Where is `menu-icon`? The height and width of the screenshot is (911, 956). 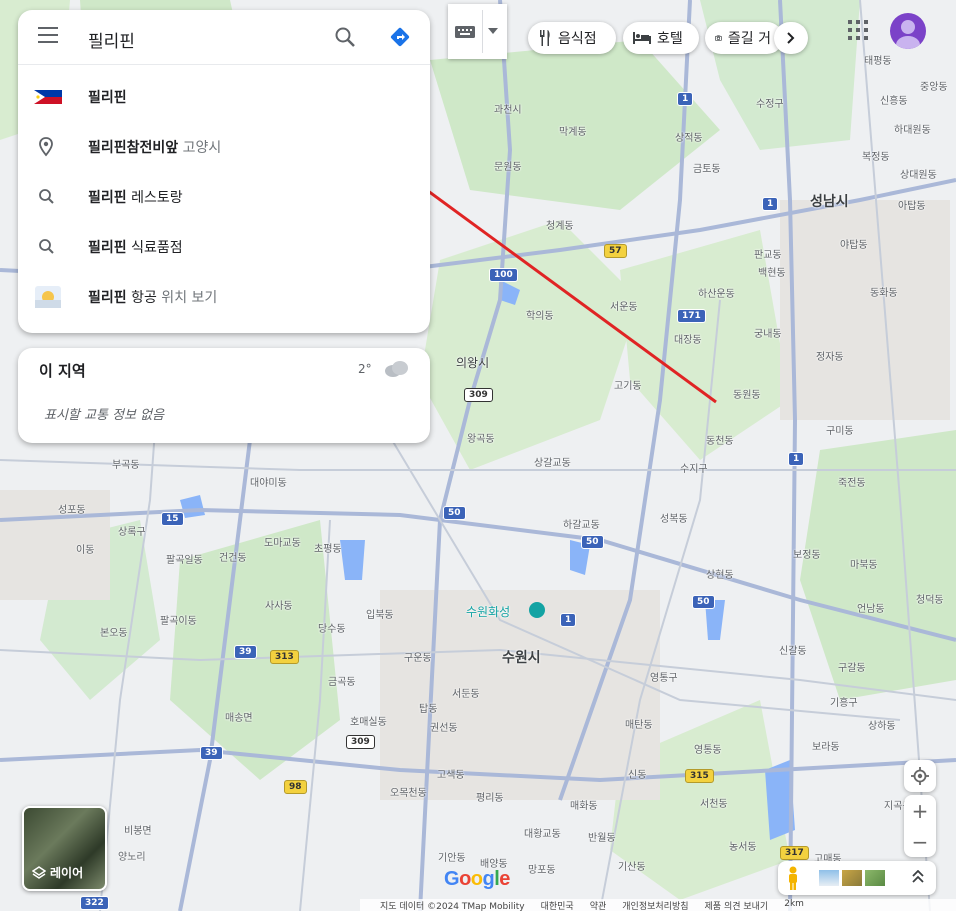
menu-icon is located at coordinates (48, 36).